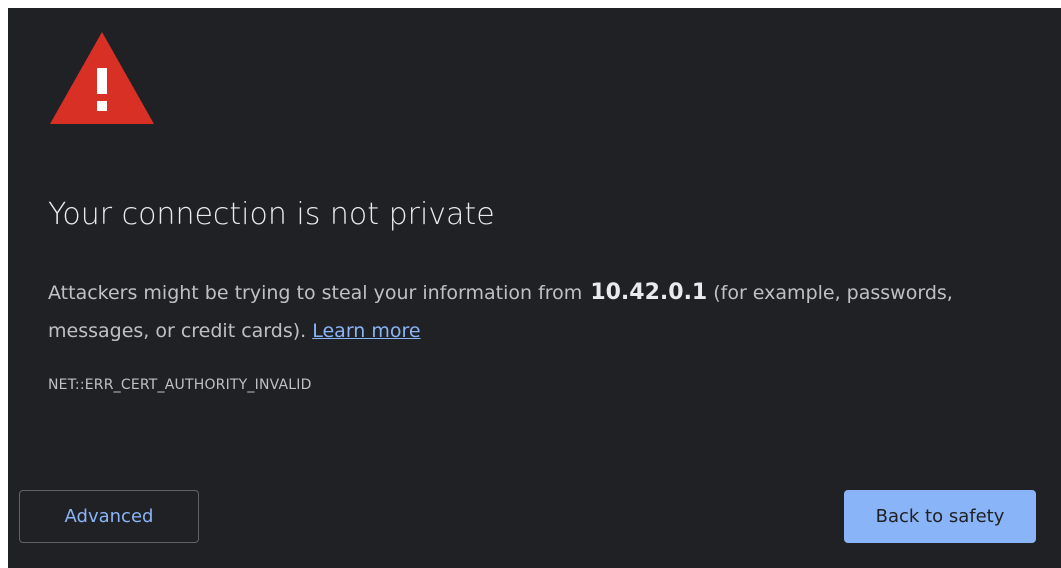 The width and height of the screenshot is (1061, 568). I want to click on advanced-button: Advanced, so click(109, 516).